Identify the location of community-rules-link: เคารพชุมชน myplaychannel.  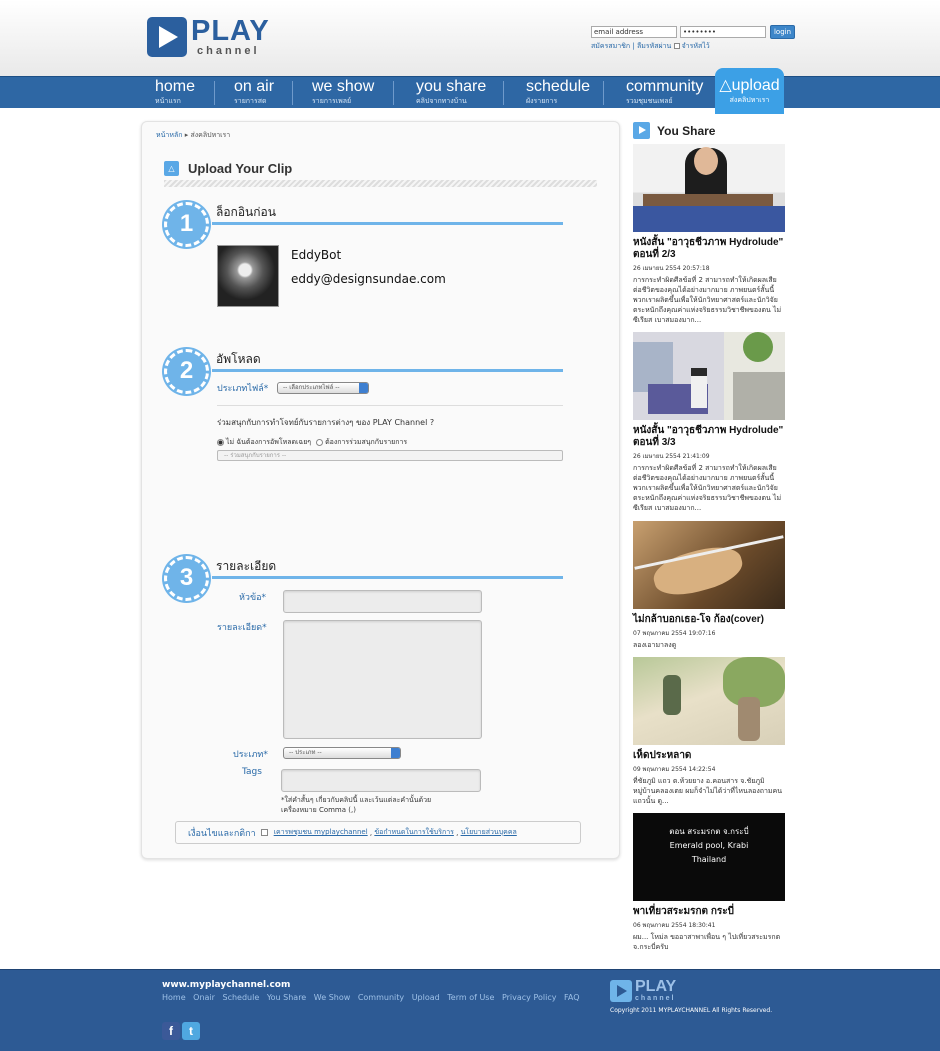
(321, 832).